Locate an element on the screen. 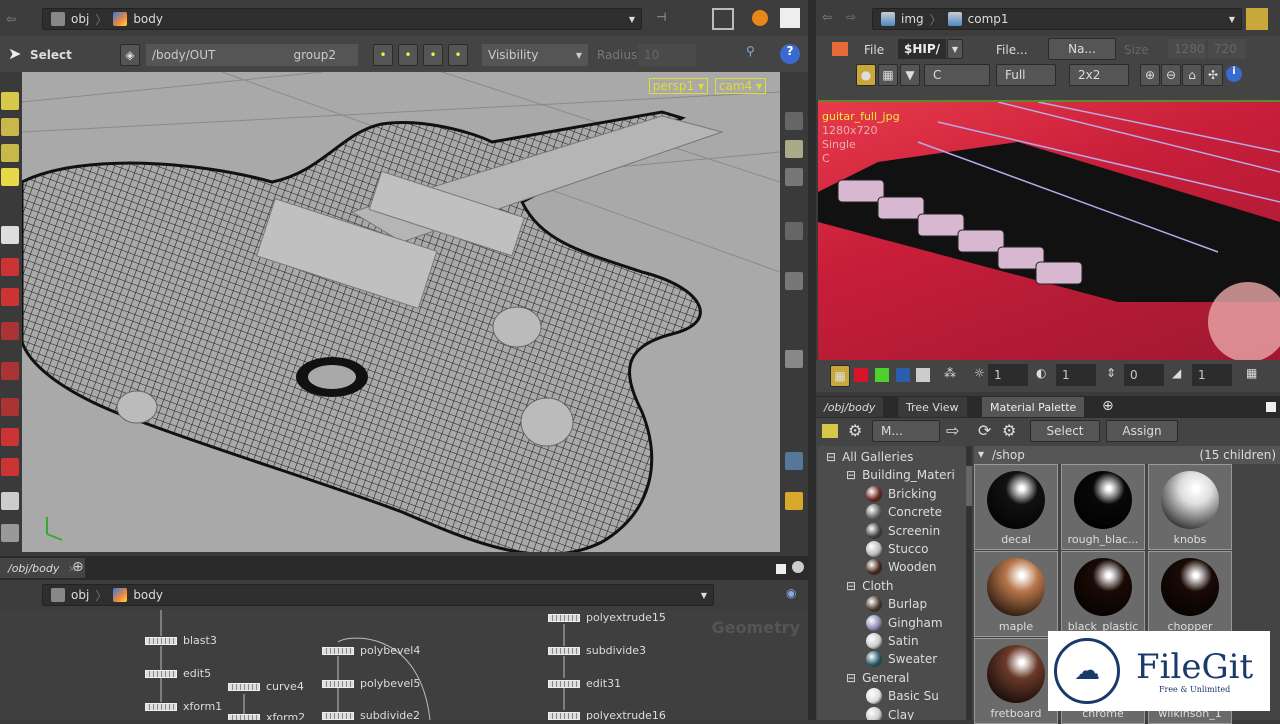  node-subdivide3: subdivide3 is located at coordinates (597, 650).